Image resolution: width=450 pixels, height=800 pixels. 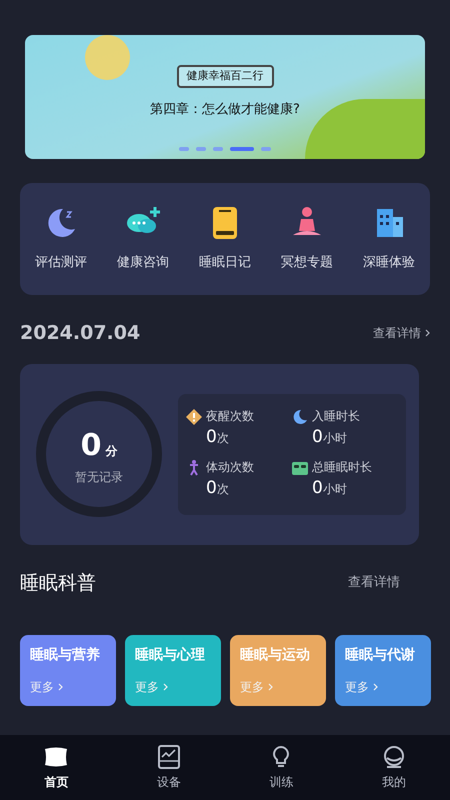 I want to click on topic-title: 睡眠与心理, so click(x=170, y=655).